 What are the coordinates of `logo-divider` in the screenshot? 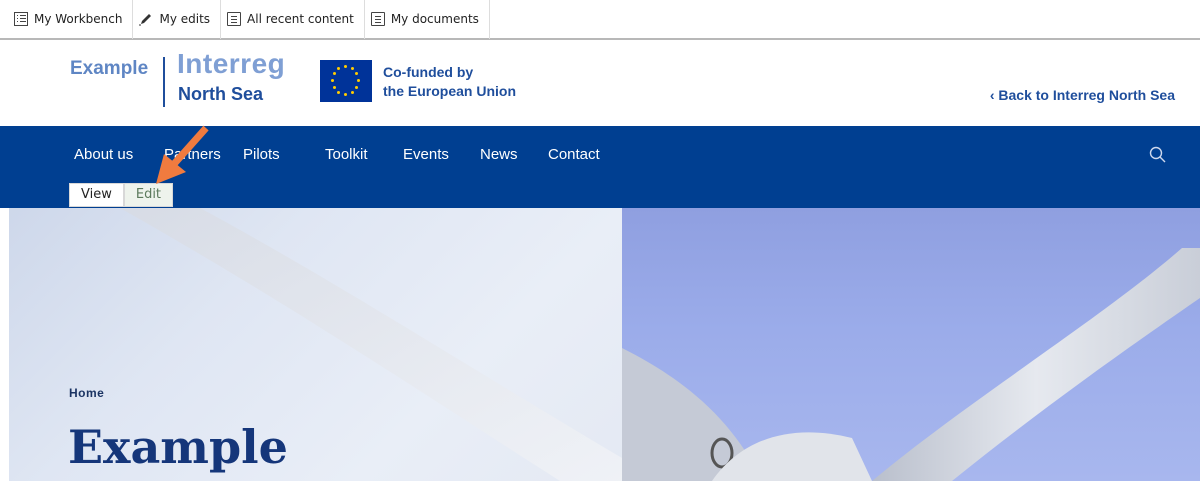 It's located at (164, 82).